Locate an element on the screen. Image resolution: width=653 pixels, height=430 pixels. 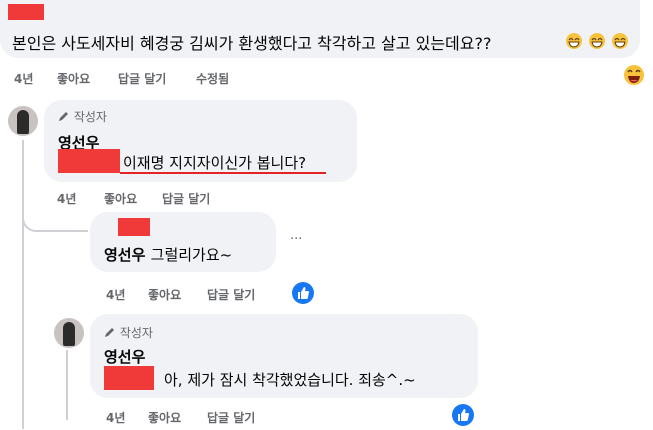
more-options-button: ··· is located at coordinates (296, 239).